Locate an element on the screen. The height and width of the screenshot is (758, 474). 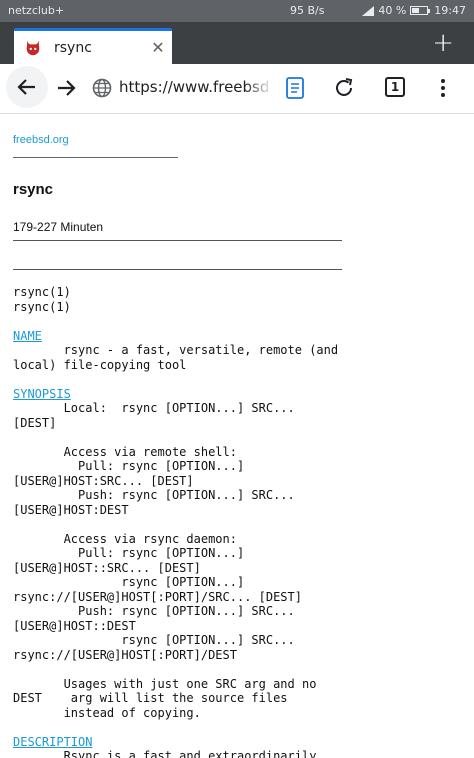
man-text-line: local) file-copying tool is located at coordinates (100, 364).